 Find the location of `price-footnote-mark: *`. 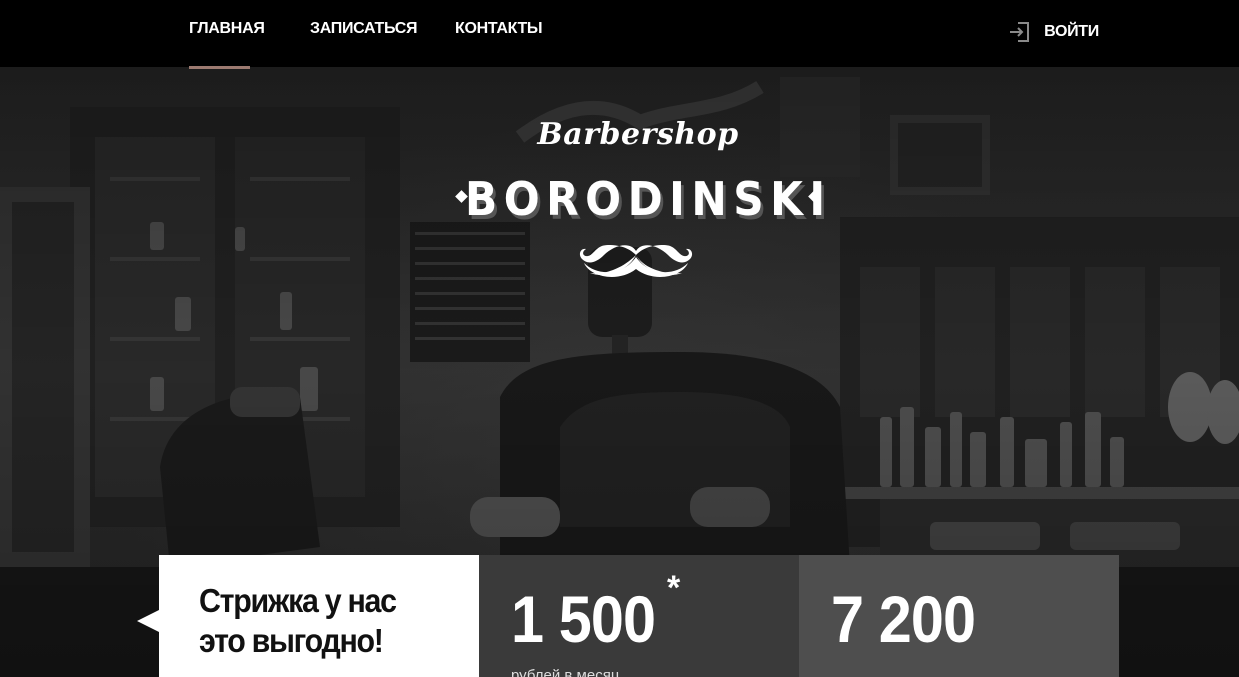

price-footnote-mark: * is located at coordinates (674, 588).